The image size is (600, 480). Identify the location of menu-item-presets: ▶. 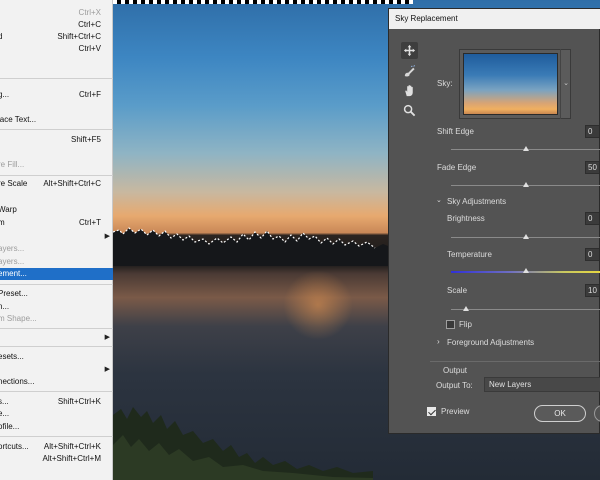
(56, 370).